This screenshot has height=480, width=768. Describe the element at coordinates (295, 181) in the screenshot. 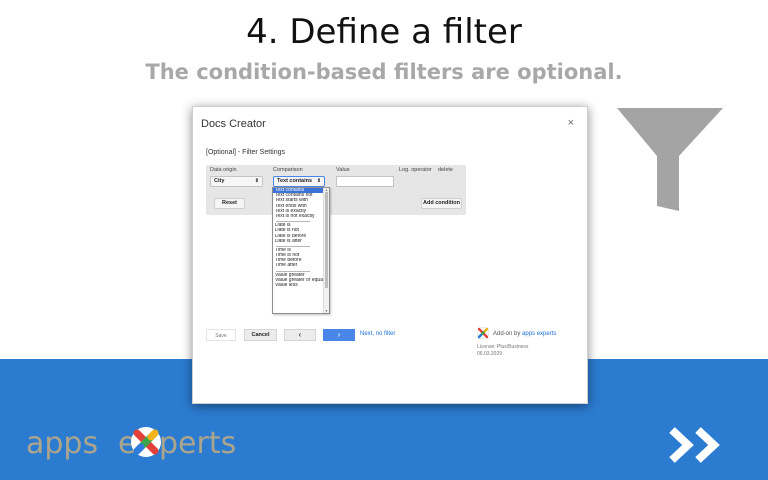

I see `comparison-value: Text contains` at that location.